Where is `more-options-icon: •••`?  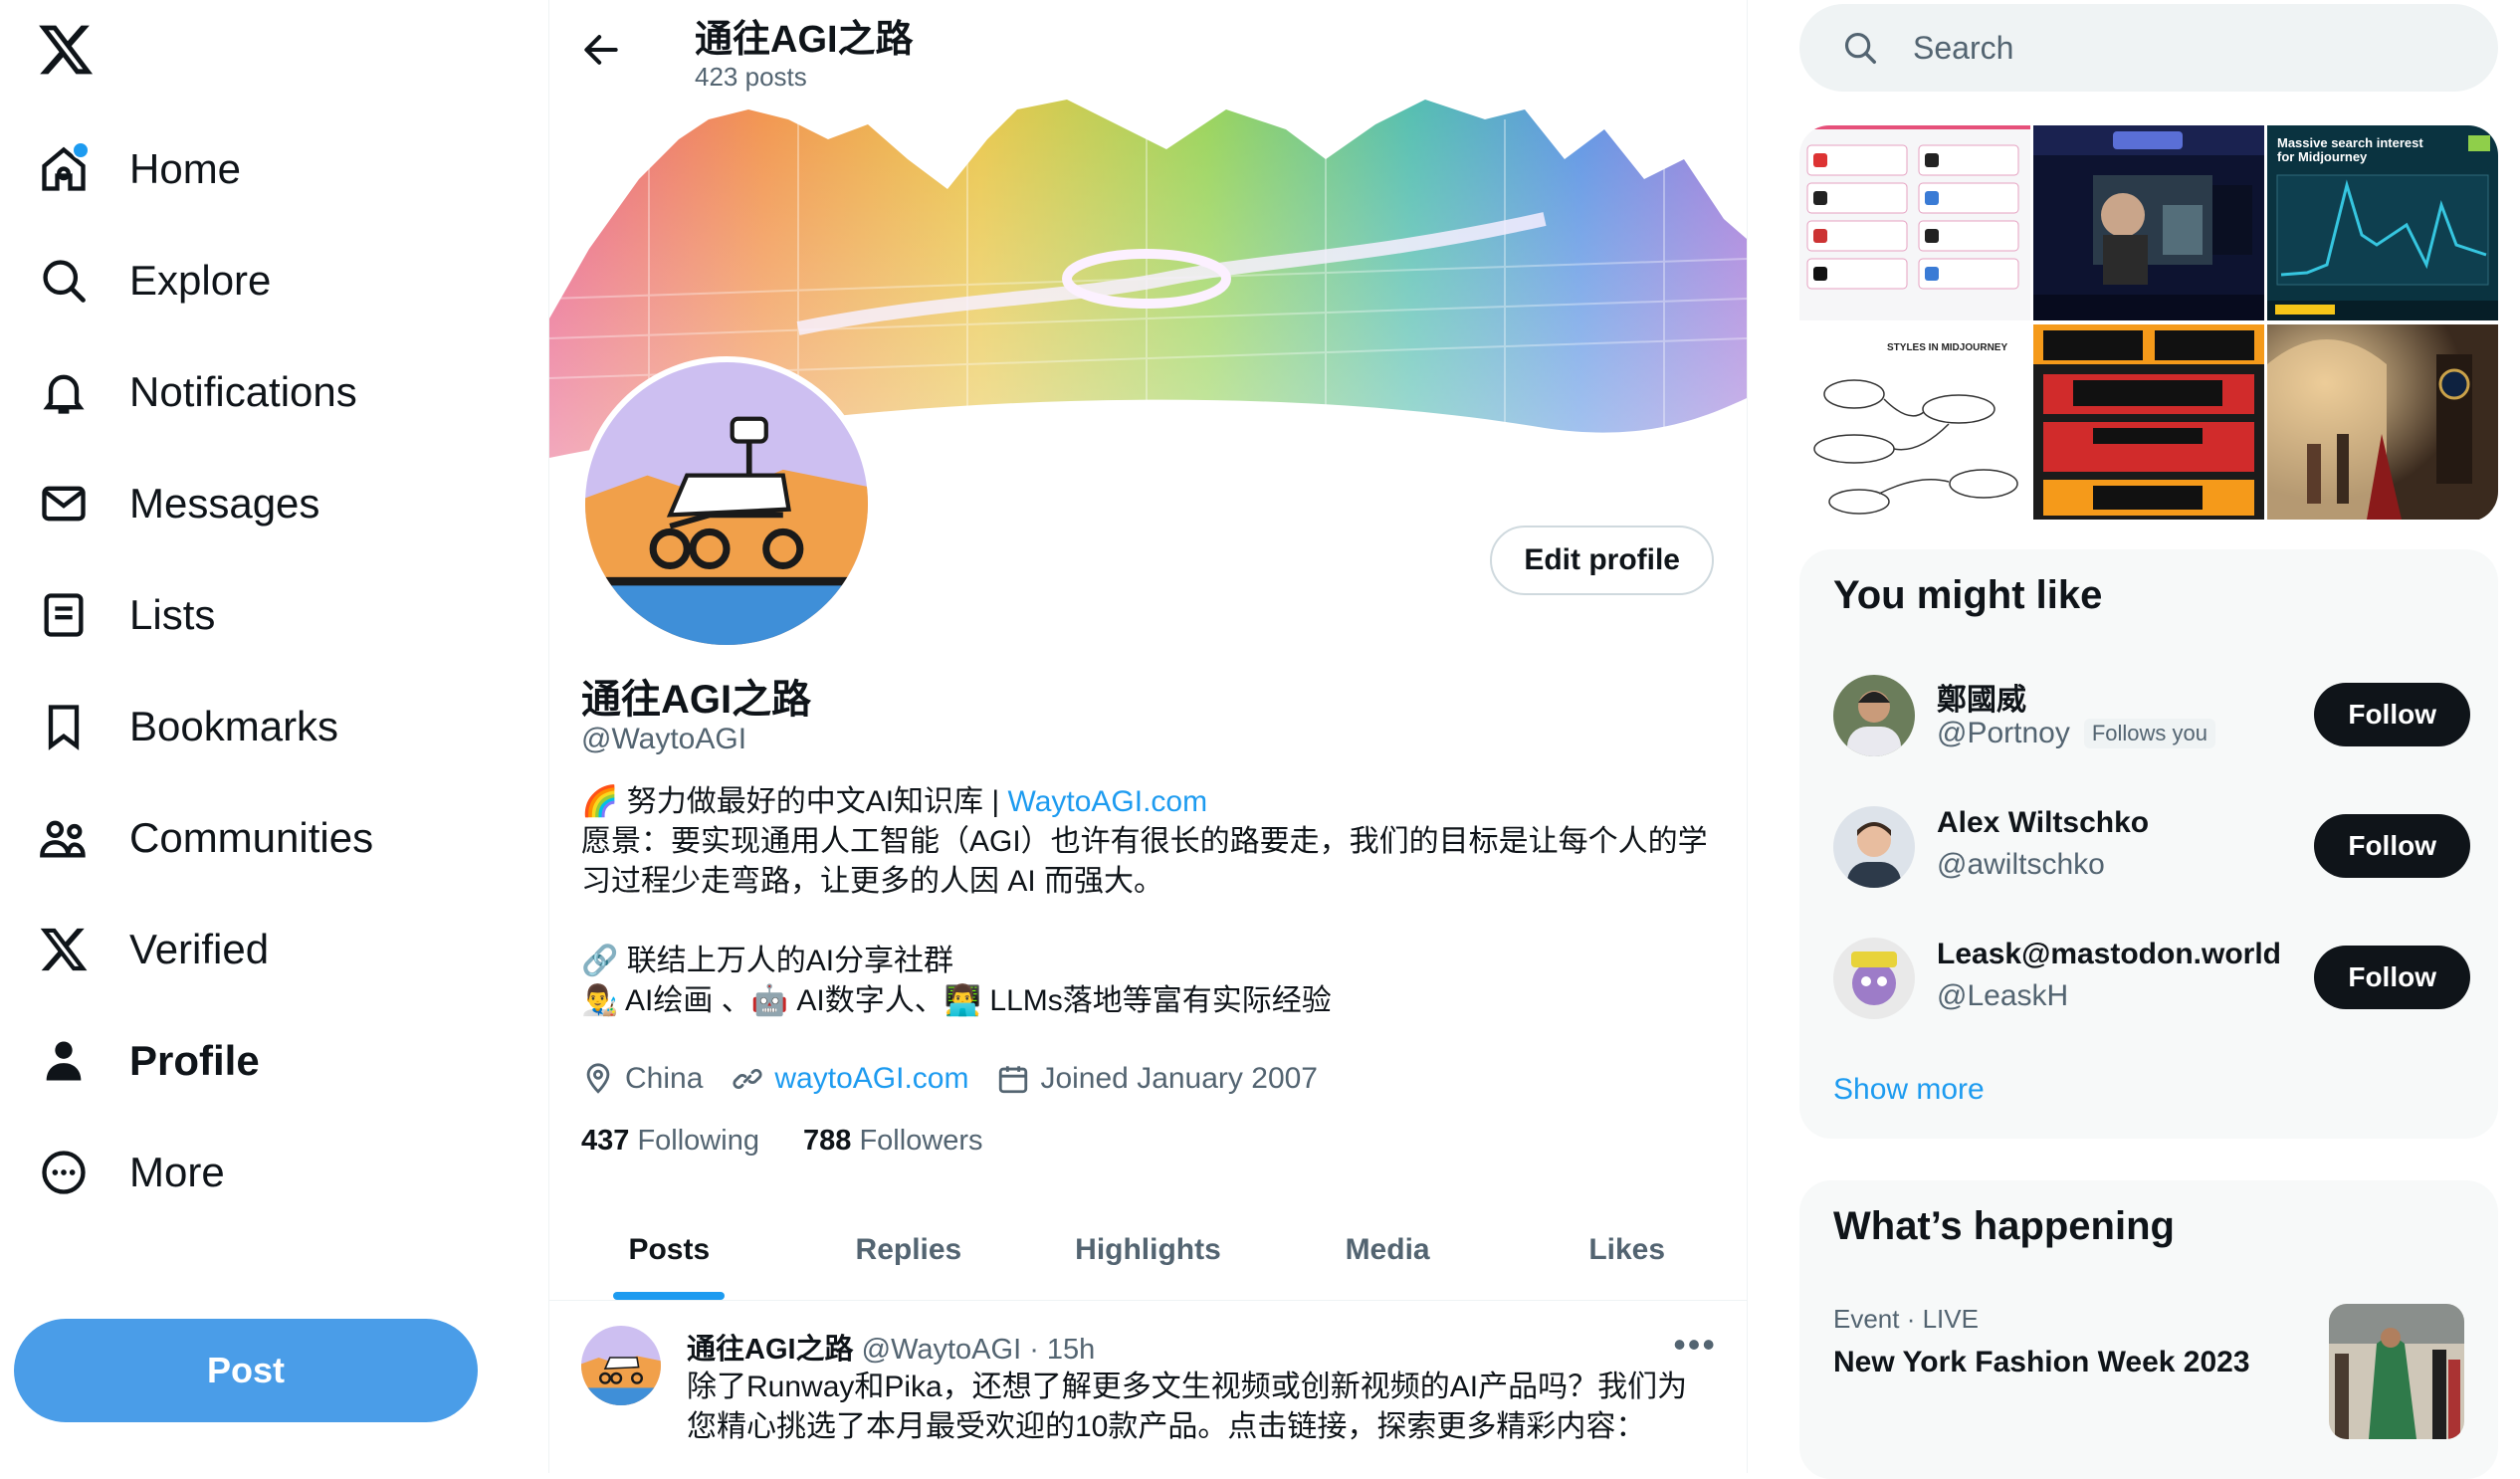
more-options-icon: ••• is located at coordinates (1695, 1345).